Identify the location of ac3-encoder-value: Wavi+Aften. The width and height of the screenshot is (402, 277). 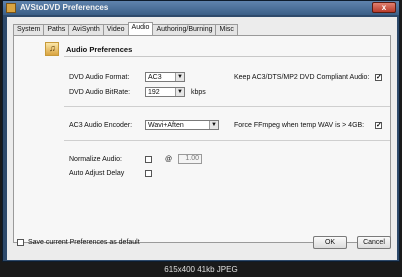
(166, 125).